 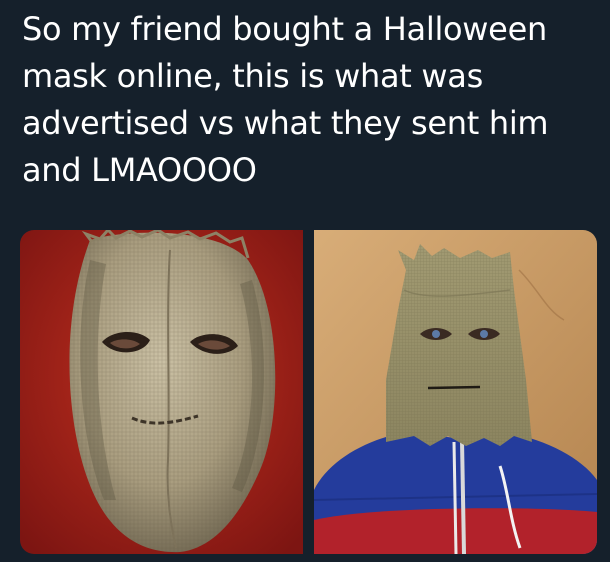 I want to click on tweet-text-line: and LMAOOOO, so click(x=139, y=170).